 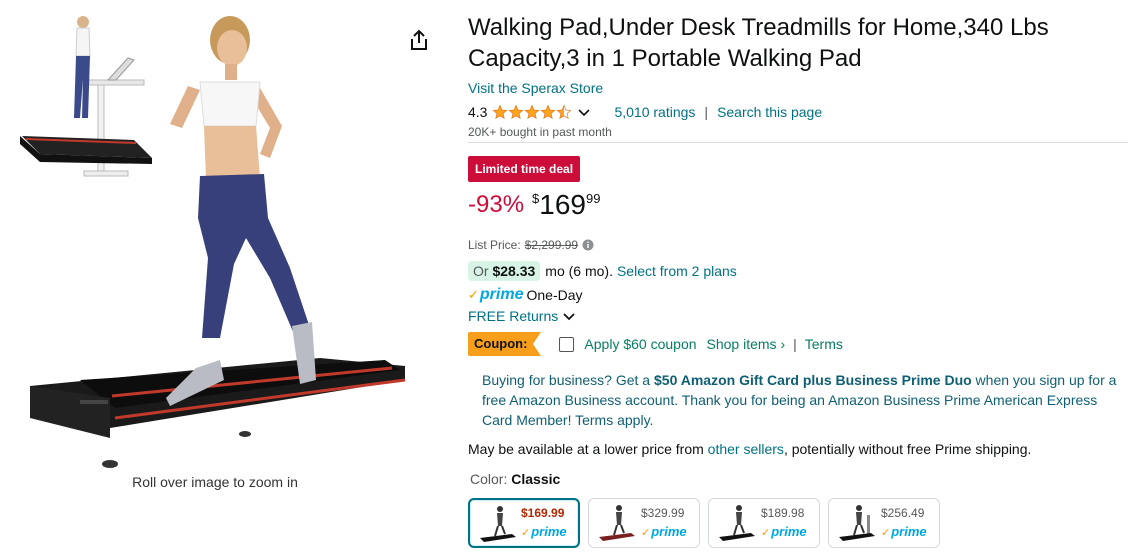 I want to click on monthly-term: mo (6 mo)., so click(x=579, y=271).